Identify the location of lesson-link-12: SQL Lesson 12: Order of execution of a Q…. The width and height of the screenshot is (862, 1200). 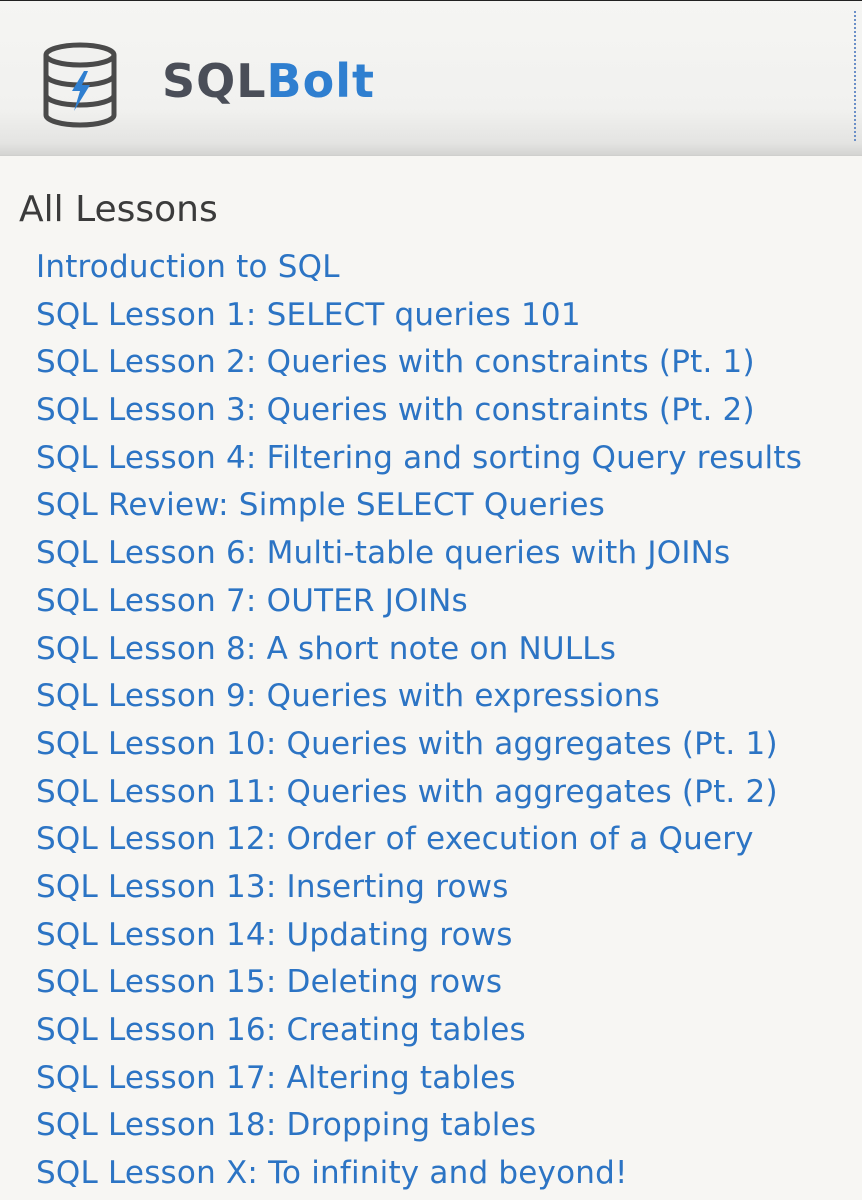
(395, 839).